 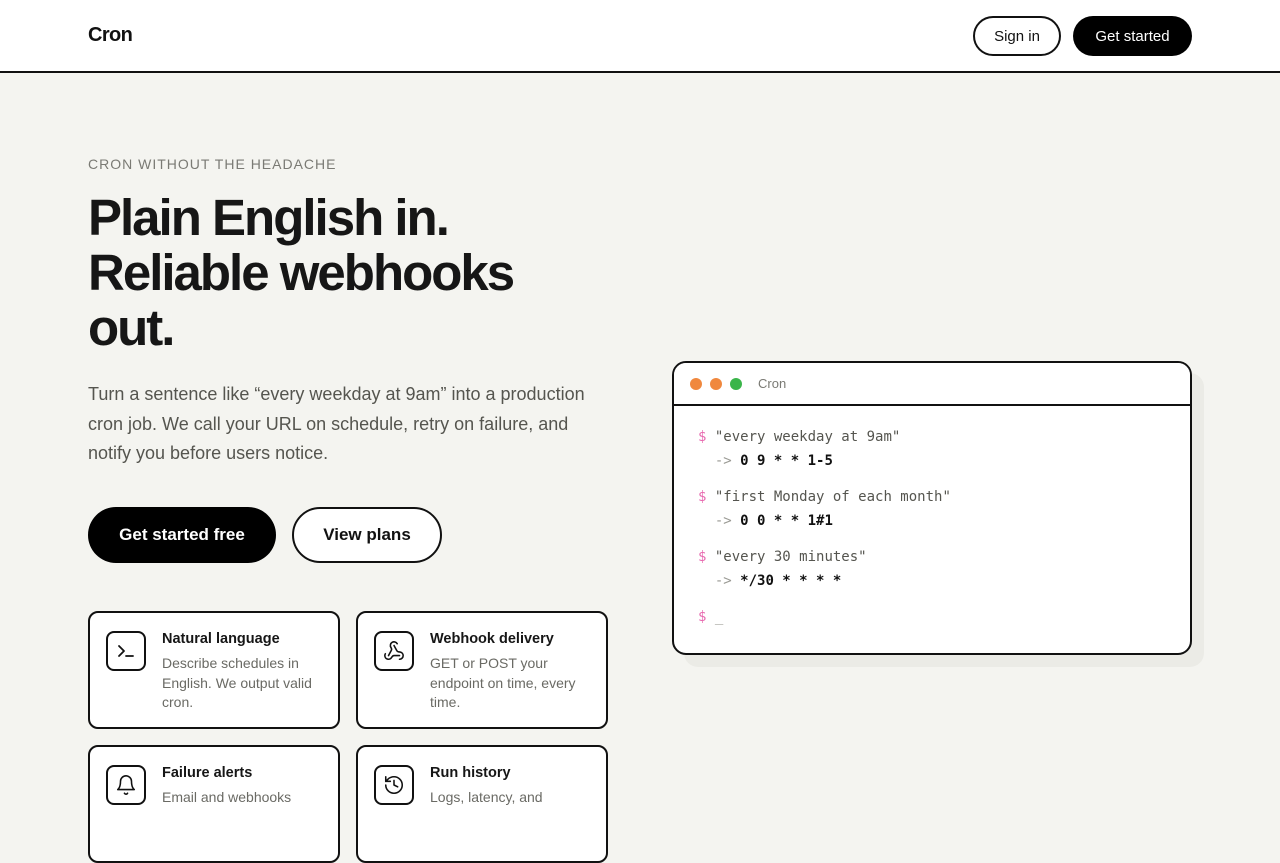 What do you see at coordinates (486, 797) in the screenshot?
I see `feature-description: Logs, latency, and` at bounding box center [486, 797].